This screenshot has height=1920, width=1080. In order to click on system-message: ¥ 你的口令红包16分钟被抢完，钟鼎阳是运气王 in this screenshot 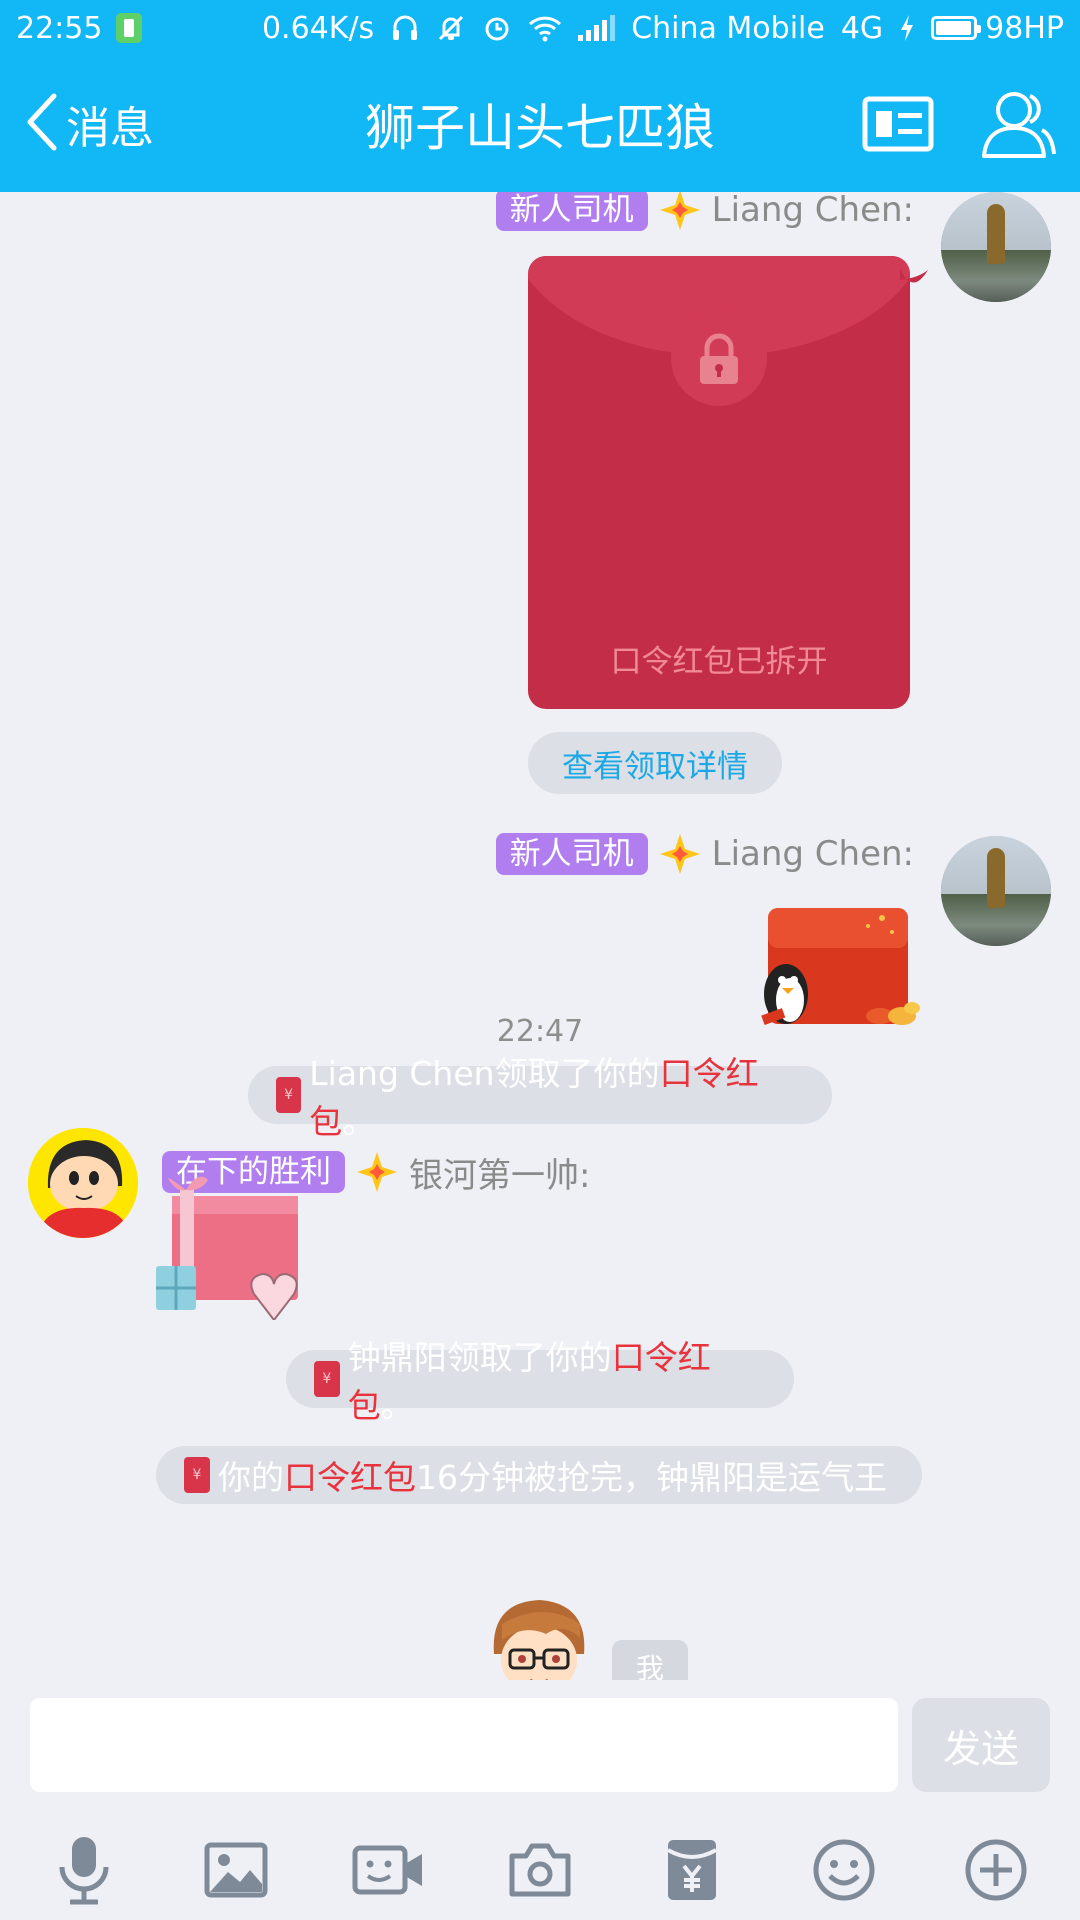, I will do `click(539, 1475)`.